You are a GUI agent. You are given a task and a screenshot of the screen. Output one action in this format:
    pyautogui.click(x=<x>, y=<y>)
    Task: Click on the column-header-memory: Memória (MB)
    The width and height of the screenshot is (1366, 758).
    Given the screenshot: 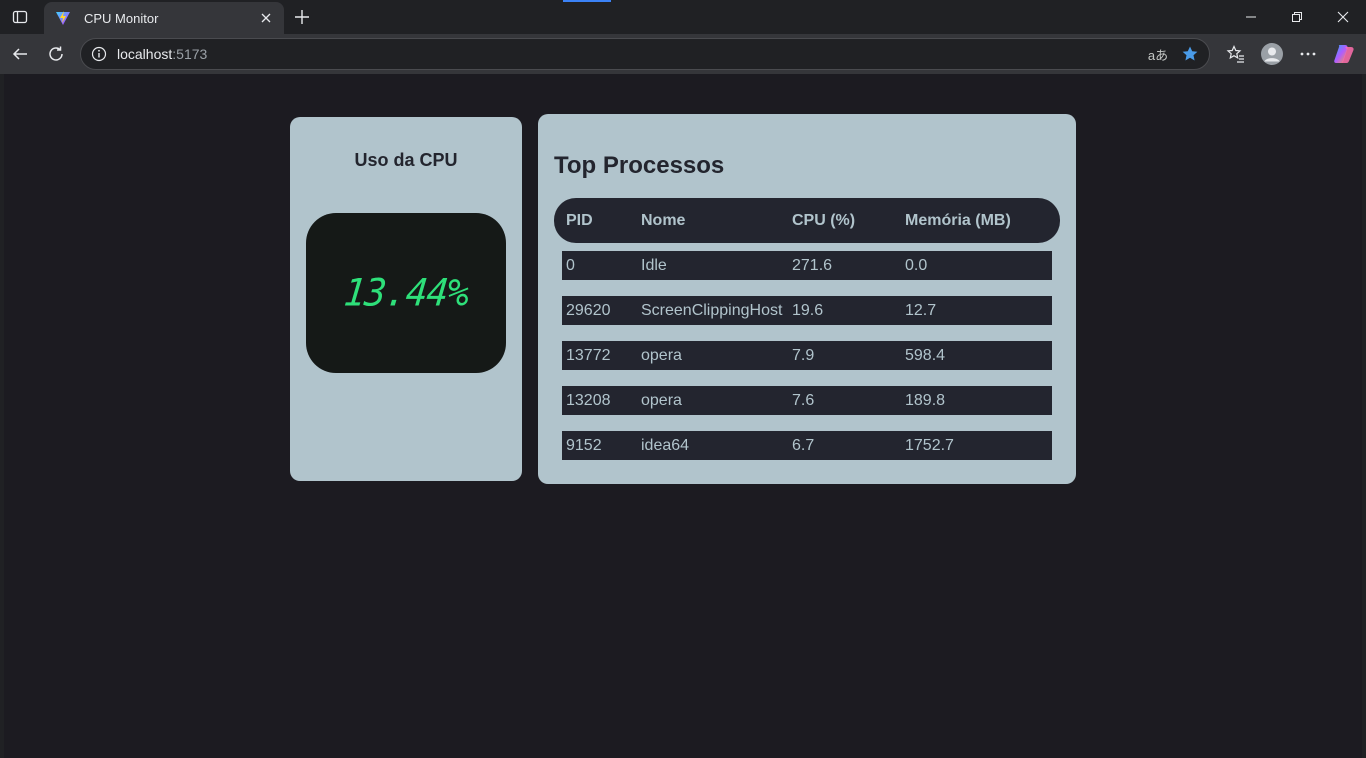 What is the action you would take?
    pyautogui.click(x=958, y=220)
    